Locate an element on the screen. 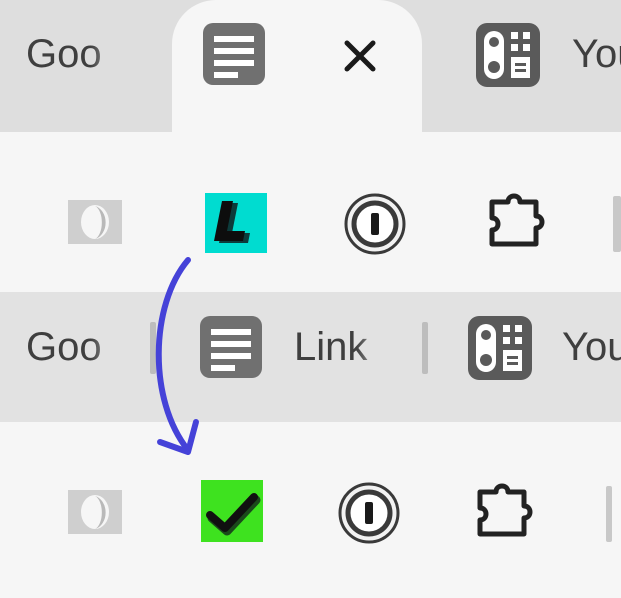 This screenshot has width=621, height=598. tab-label-link: Link is located at coordinates (342, 347).